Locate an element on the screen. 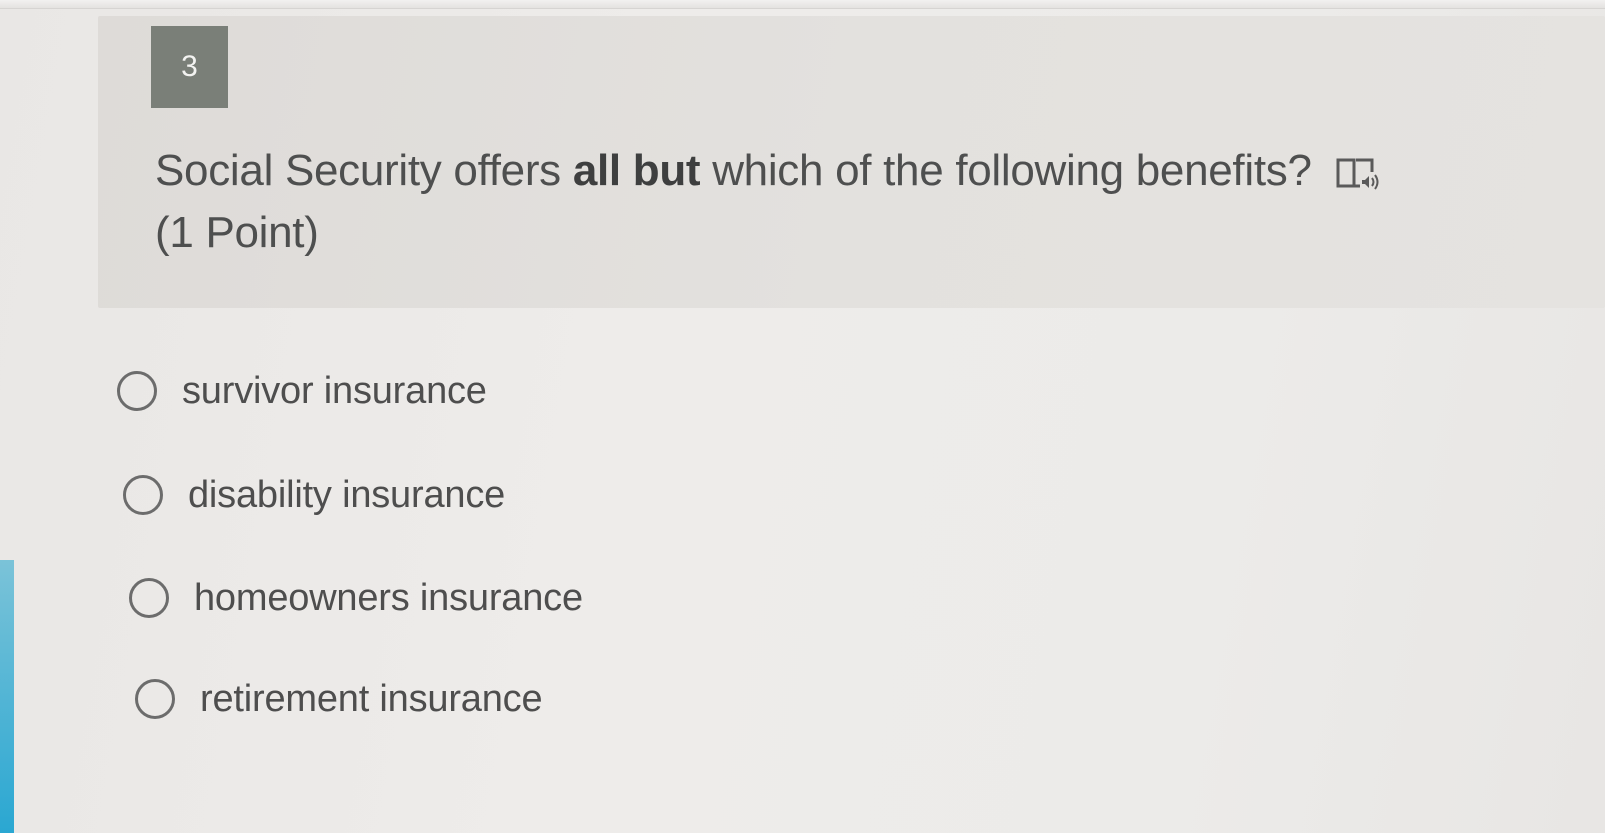 This screenshot has width=1605, height=833. question-text-start: Social Security offers is located at coordinates (364, 170).